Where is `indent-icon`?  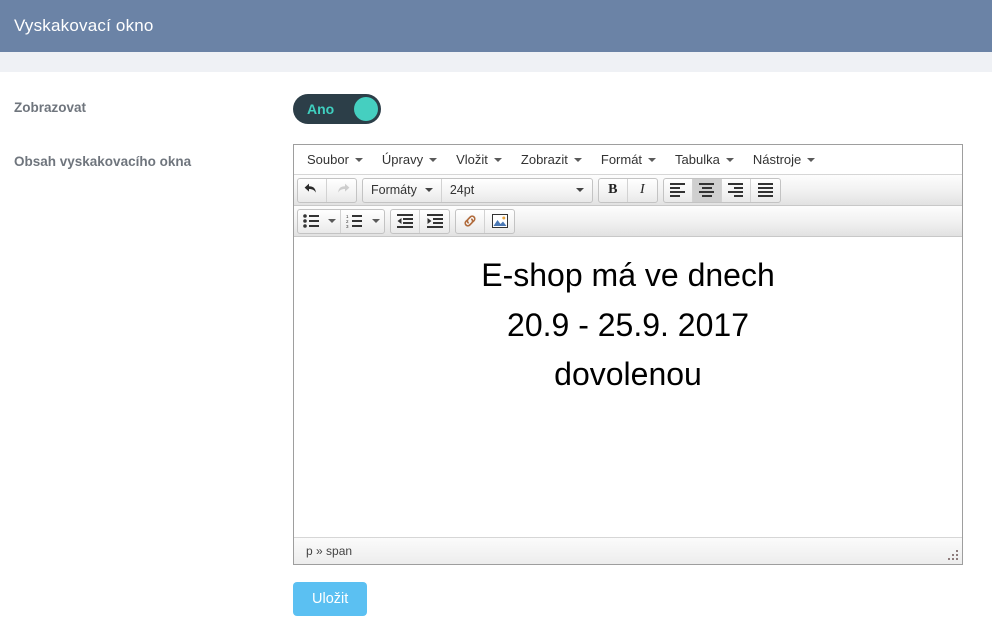
indent-icon is located at coordinates (434, 221).